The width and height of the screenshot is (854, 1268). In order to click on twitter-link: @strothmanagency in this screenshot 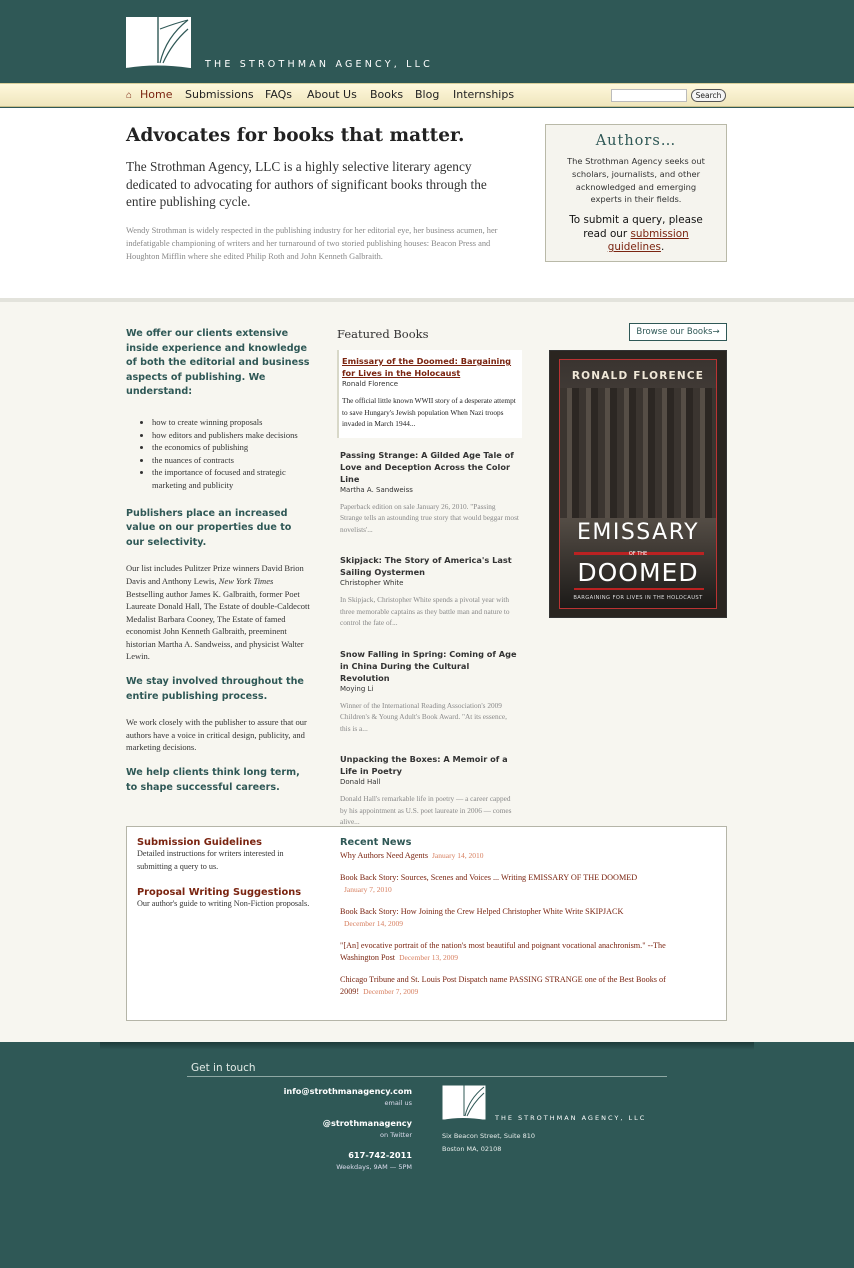, I will do `click(332, 1123)`.